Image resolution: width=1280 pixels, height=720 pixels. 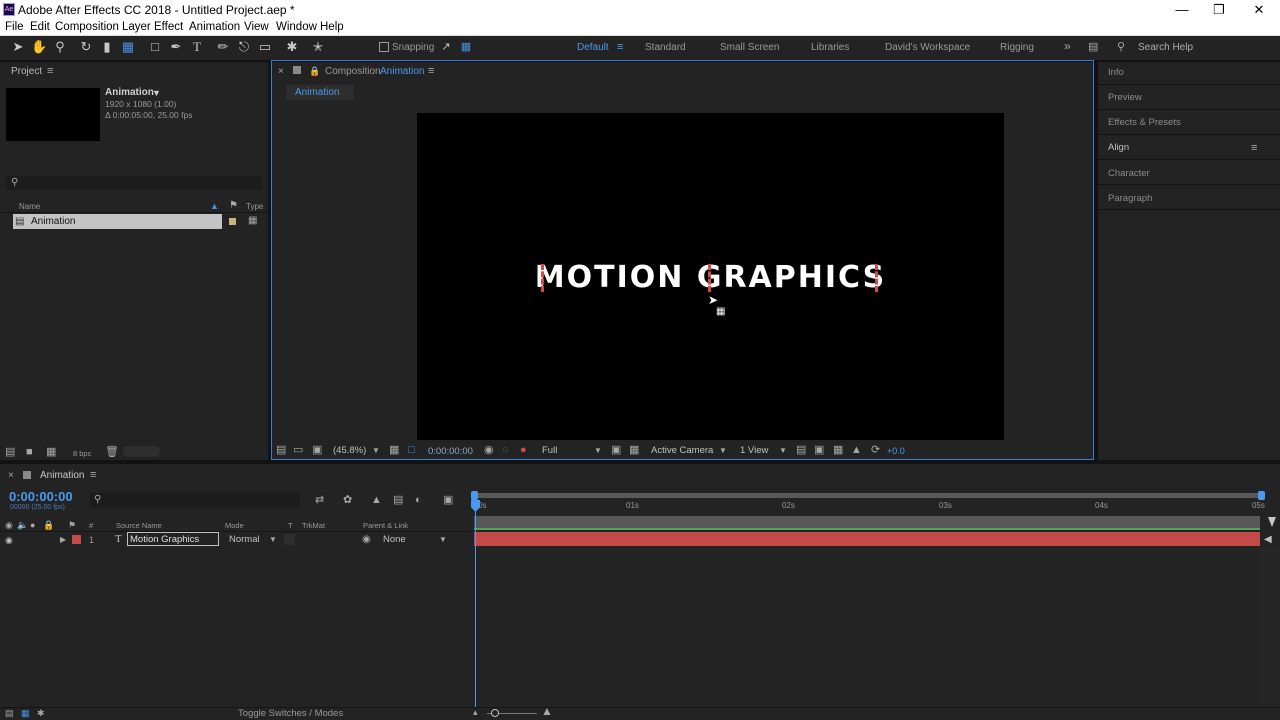 What do you see at coordinates (366, 540) in the screenshot?
I see `pick-whip-icon: ◉` at bounding box center [366, 540].